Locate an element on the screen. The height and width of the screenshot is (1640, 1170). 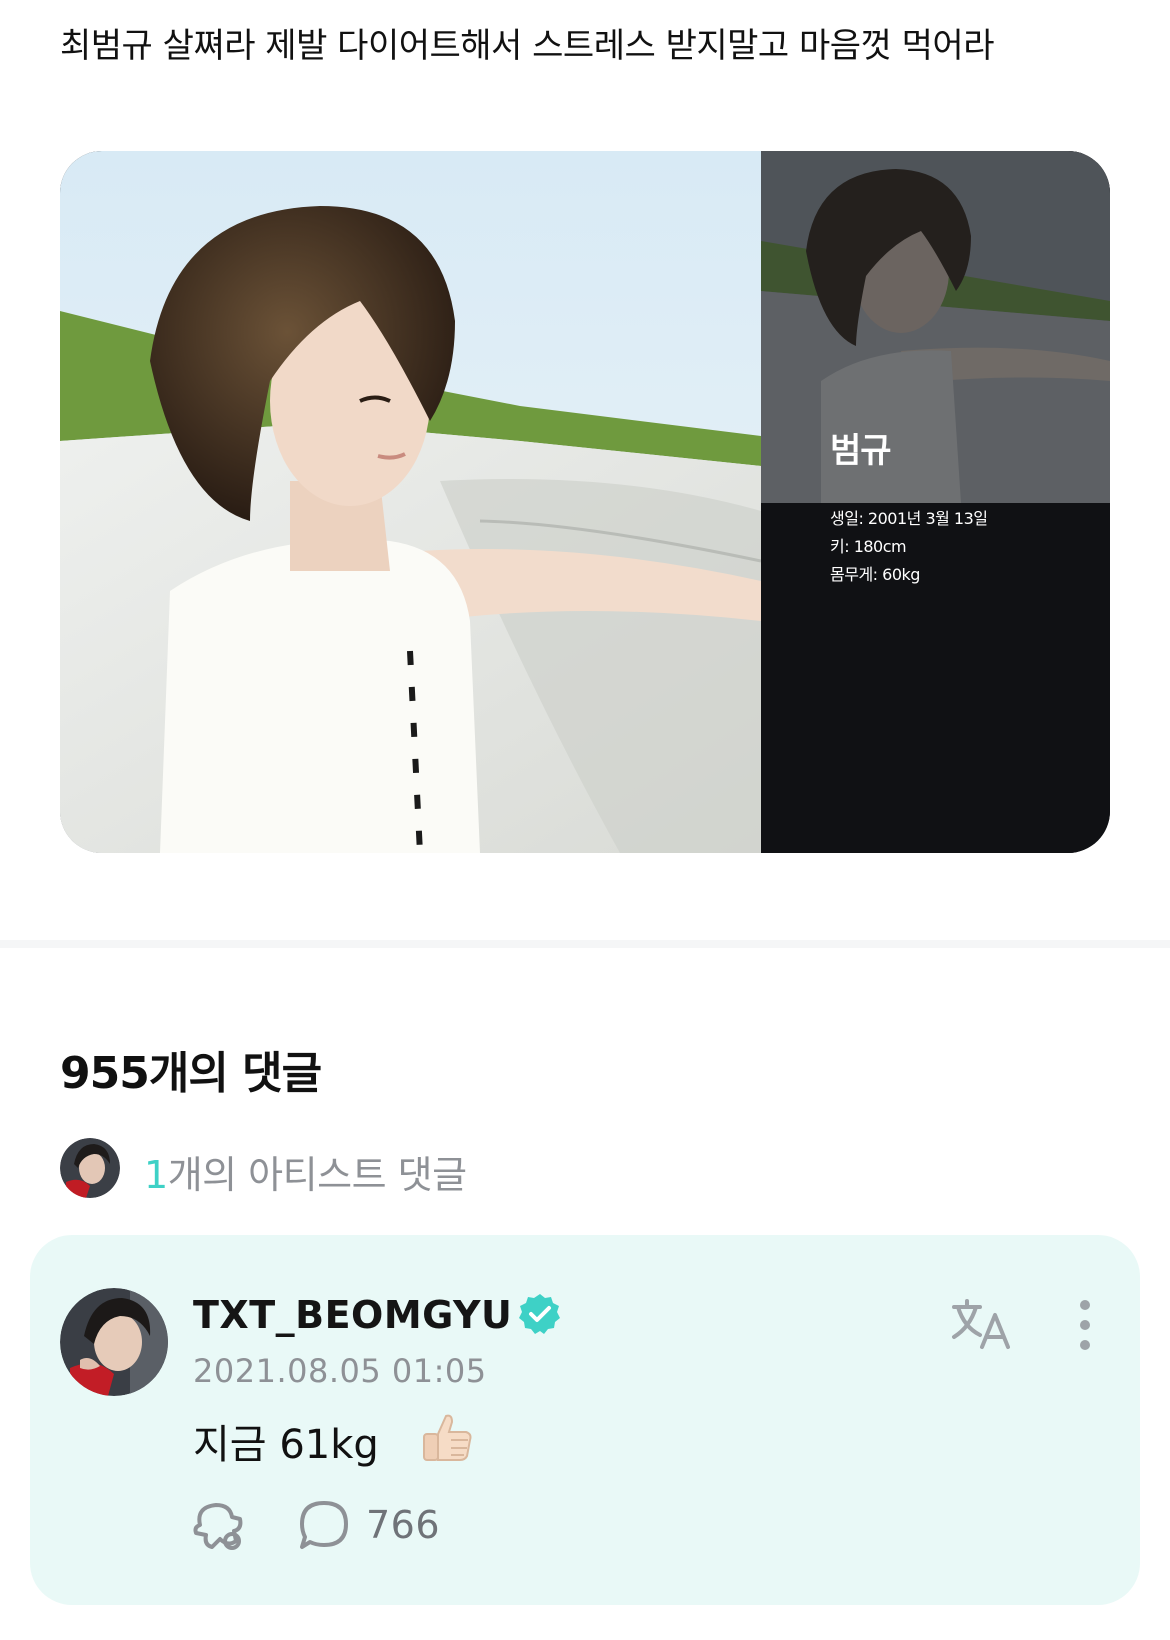
translate-icon is located at coordinates (981, 1324).